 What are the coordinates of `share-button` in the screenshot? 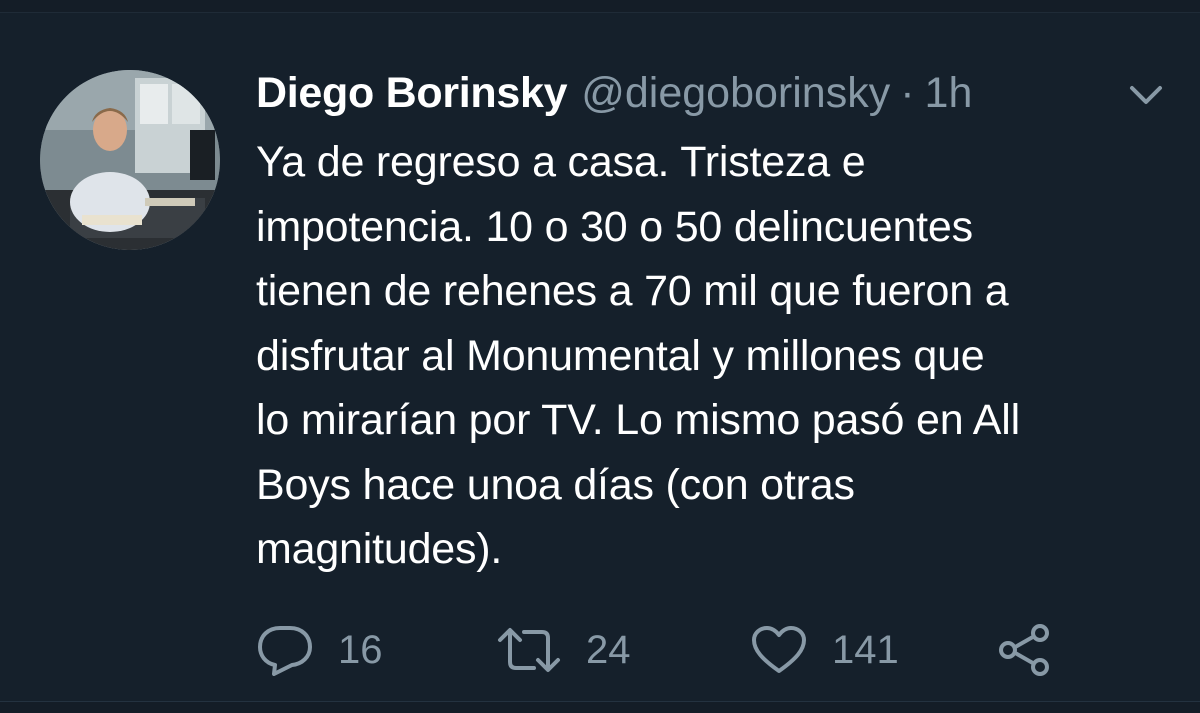 It's located at (1025, 650).